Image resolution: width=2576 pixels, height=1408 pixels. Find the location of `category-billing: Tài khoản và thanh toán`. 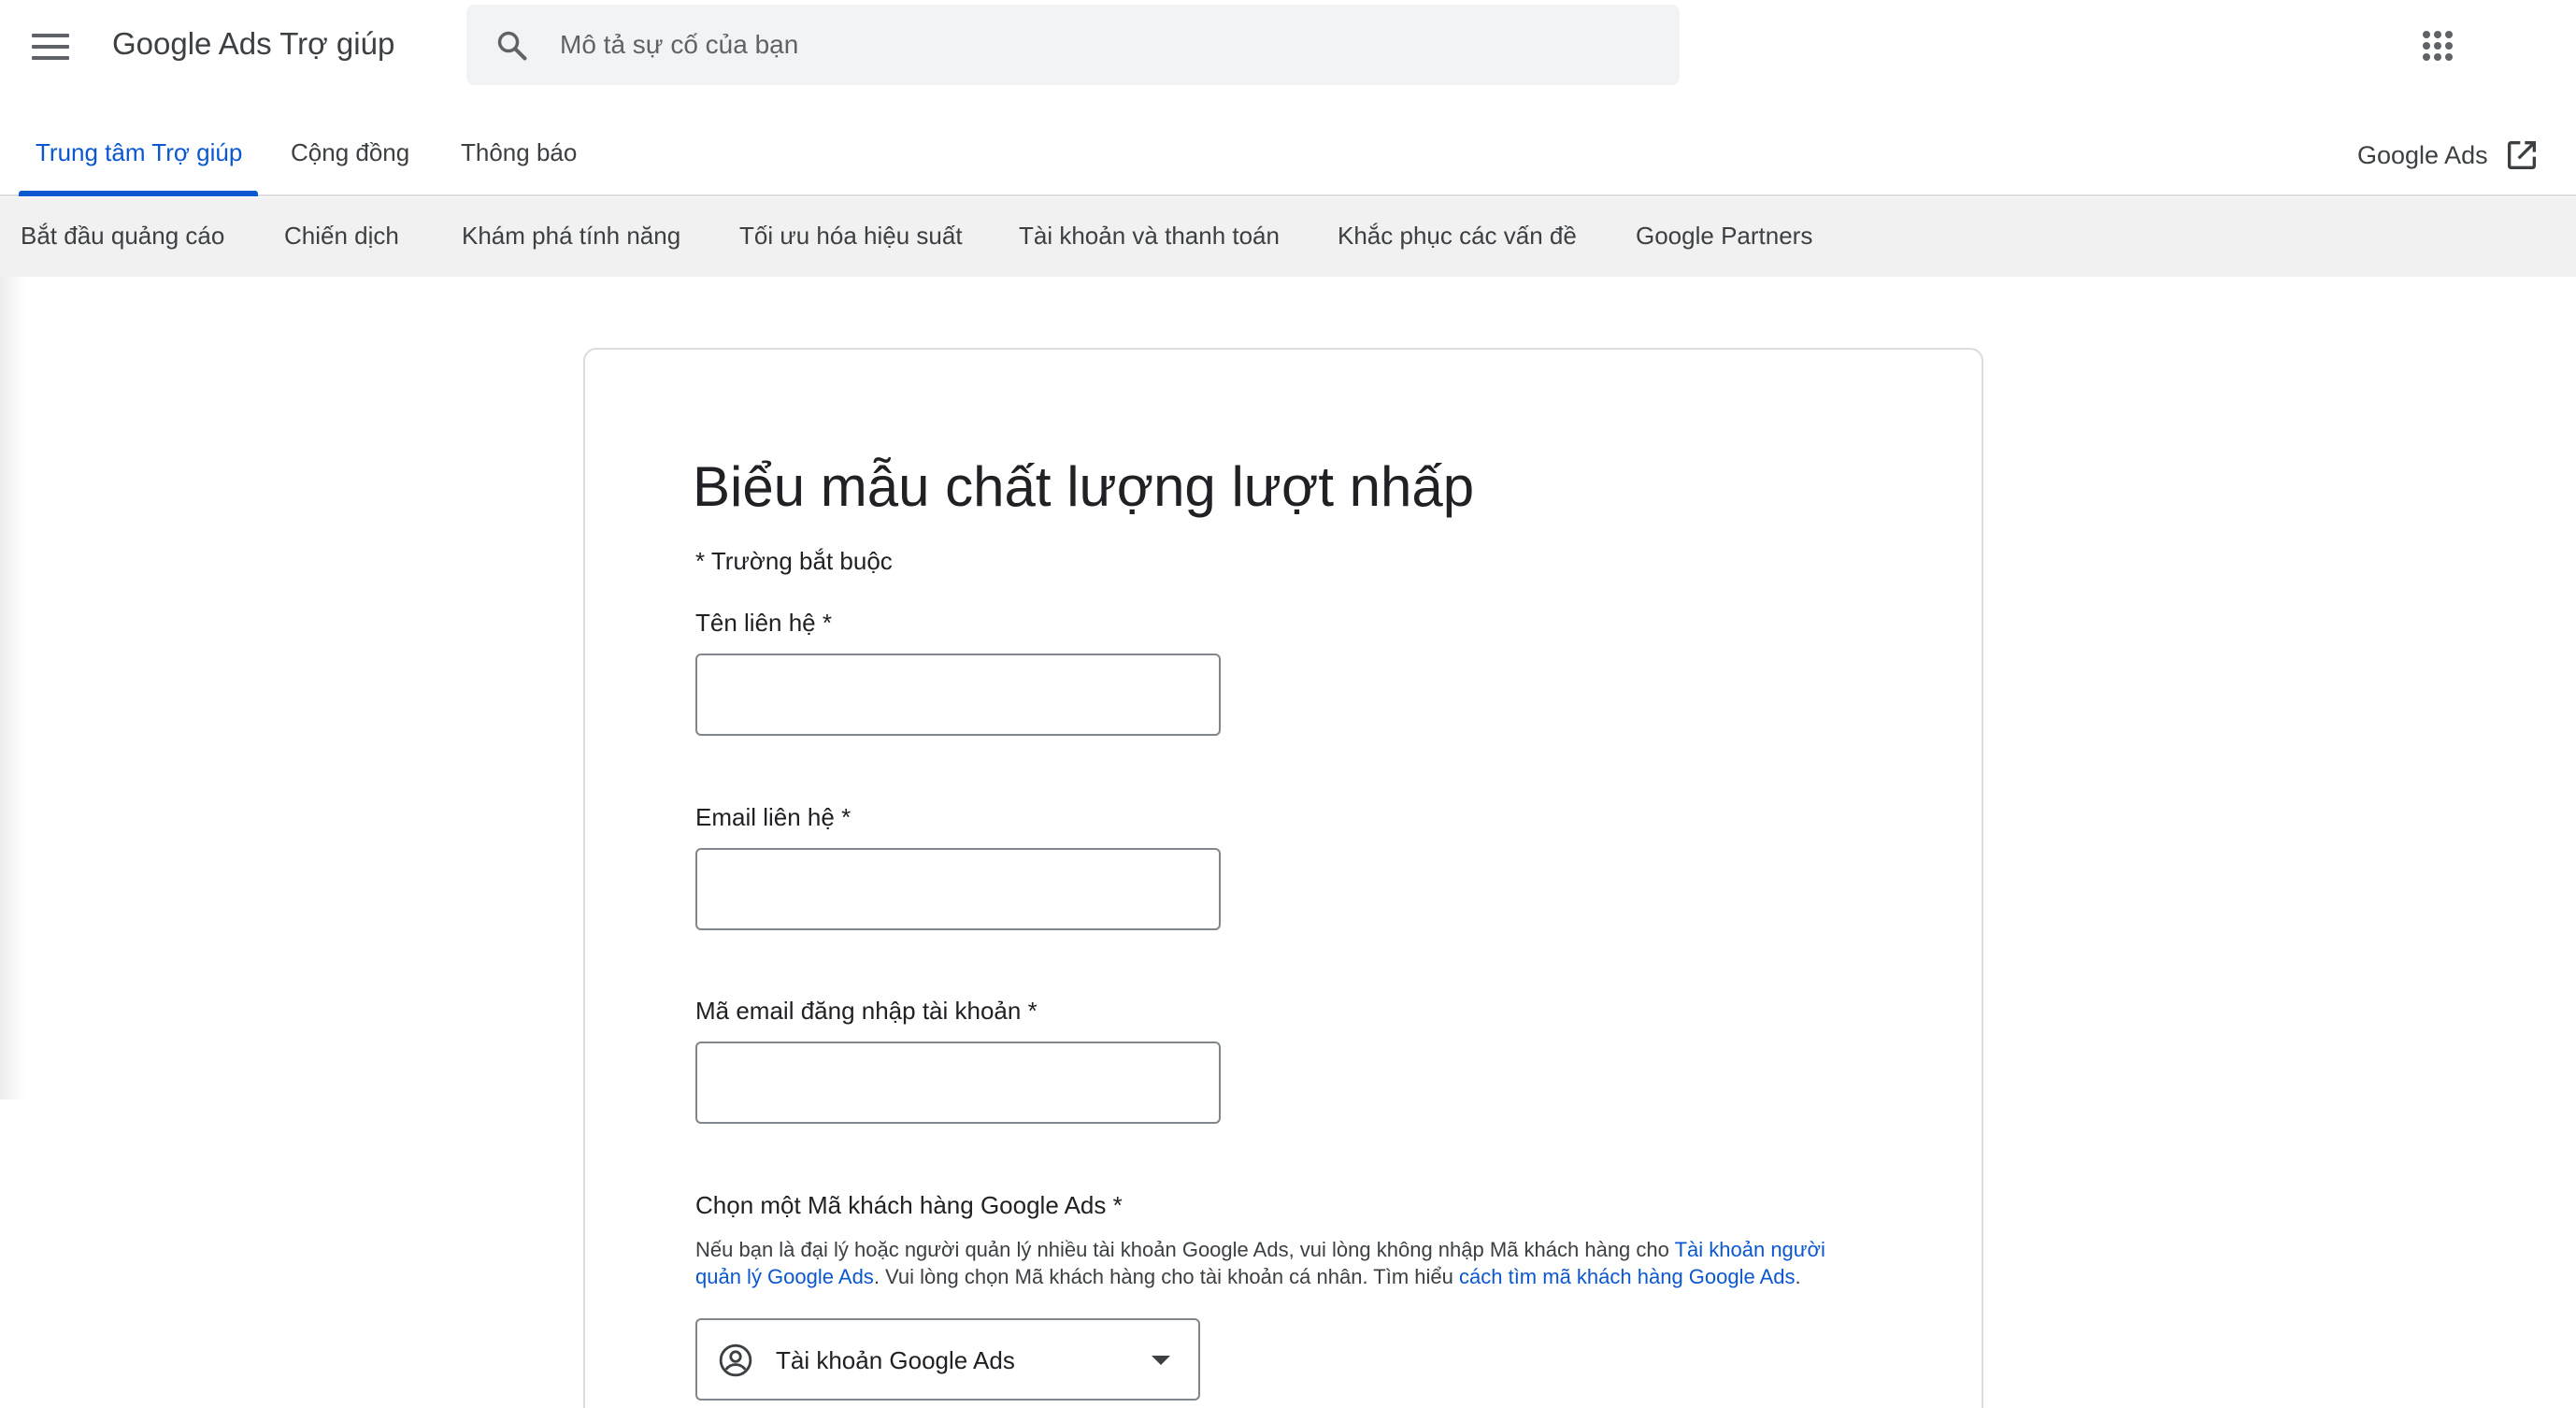

category-billing: Tài khoản và thanh toán is located at coordinates (1149, 236).